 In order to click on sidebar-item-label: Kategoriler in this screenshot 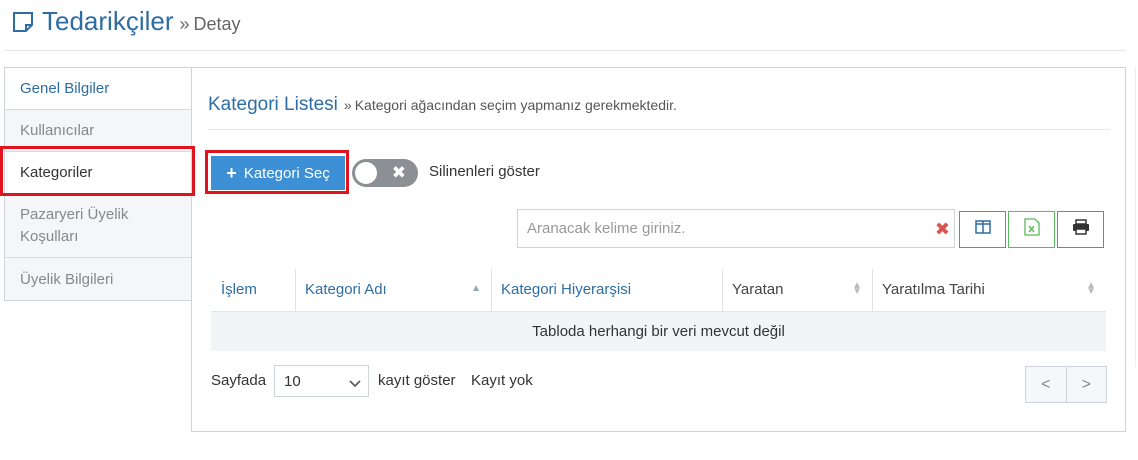, I will do `click(56, 172)`.